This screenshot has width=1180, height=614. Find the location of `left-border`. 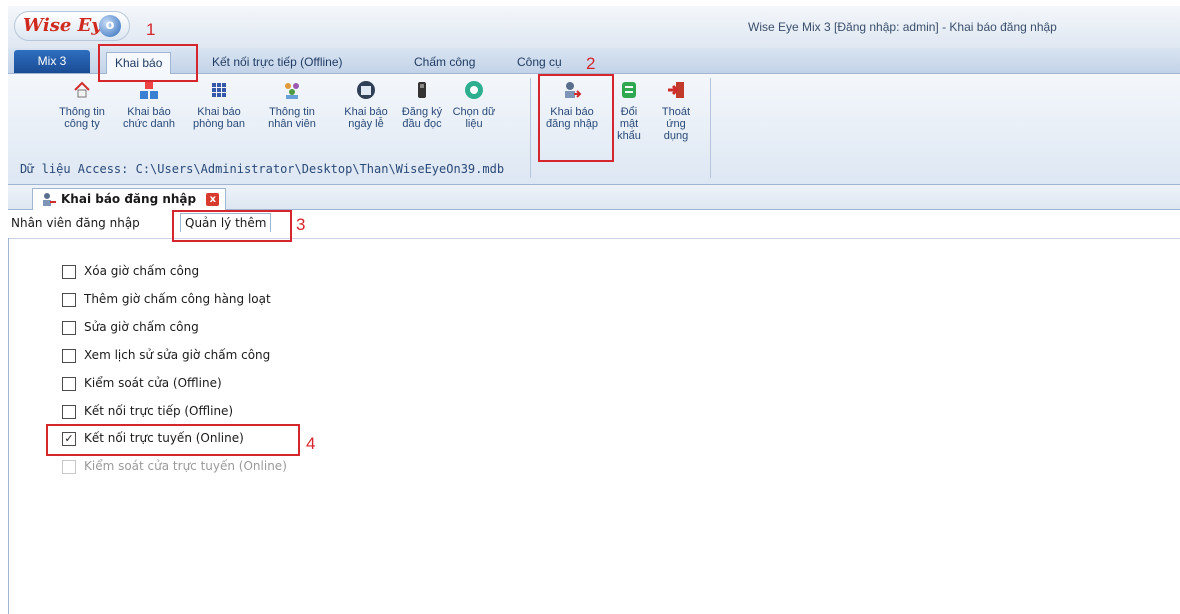

left-border is located at coordinates (8, 426).